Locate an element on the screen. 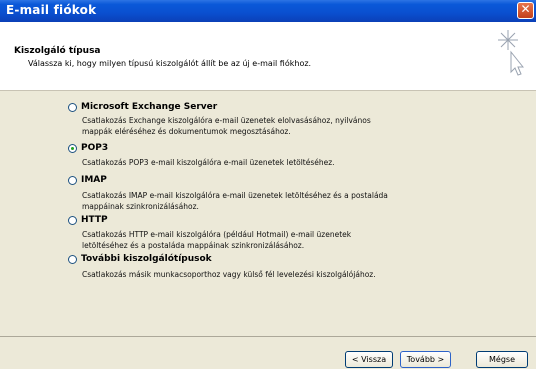 The image size is (536, 369). back-button: < Vissza is located at coordinates (369, 359).